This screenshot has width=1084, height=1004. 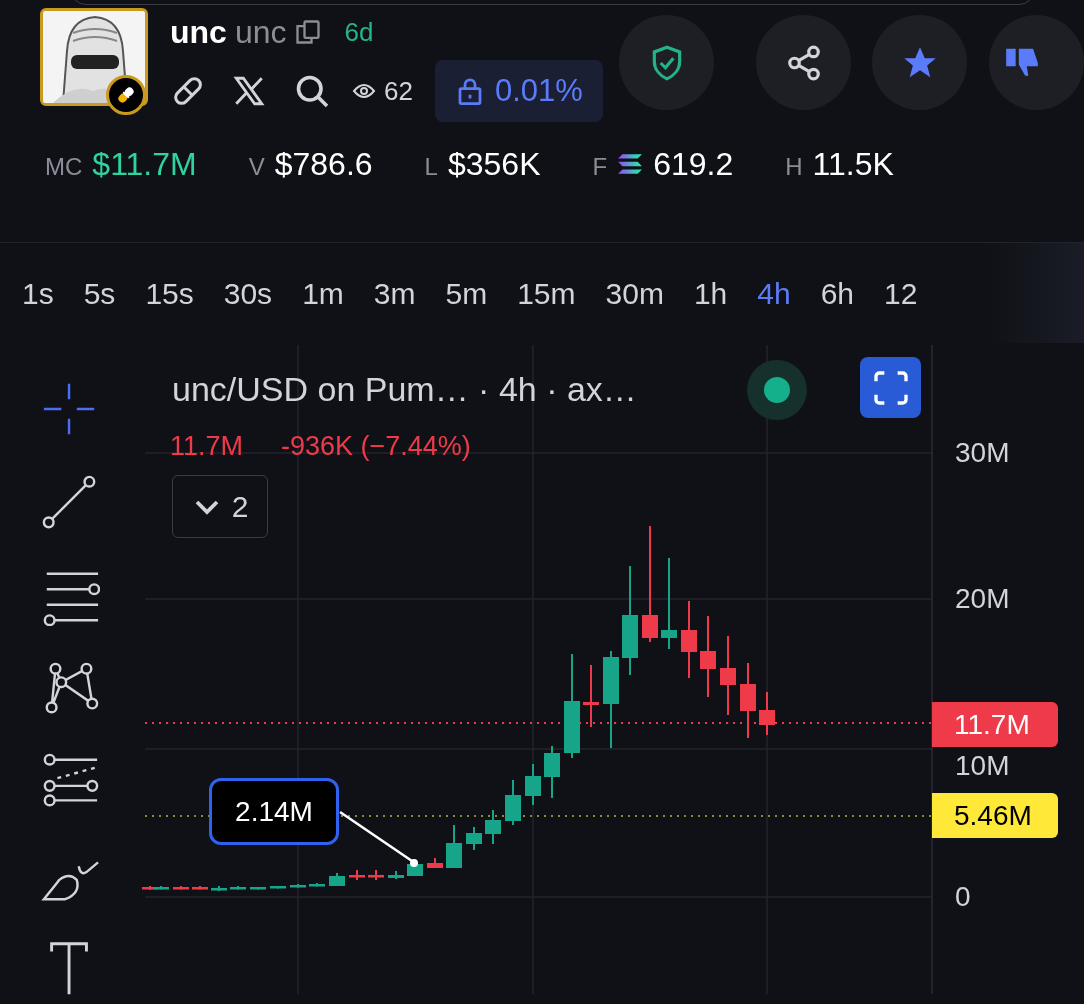 I want to click on axis-label: 0, so click(x=963, y=897).